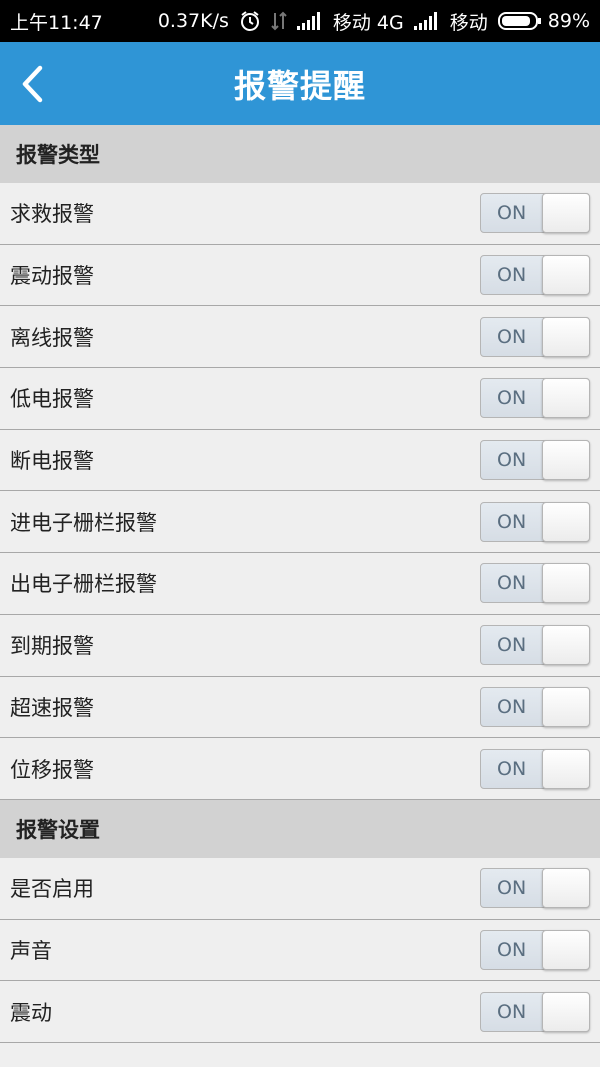 This screenshot has height=1067, width=600. Describe the element at coordinates (52, 769) in the screenshot. I see `list-item-label: 位移报警` at that location.